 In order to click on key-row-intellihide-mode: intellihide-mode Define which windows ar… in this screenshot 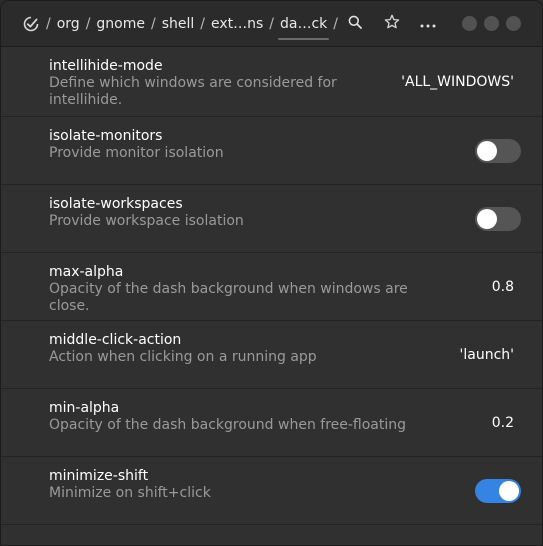, I will do `click(271, 82)`.